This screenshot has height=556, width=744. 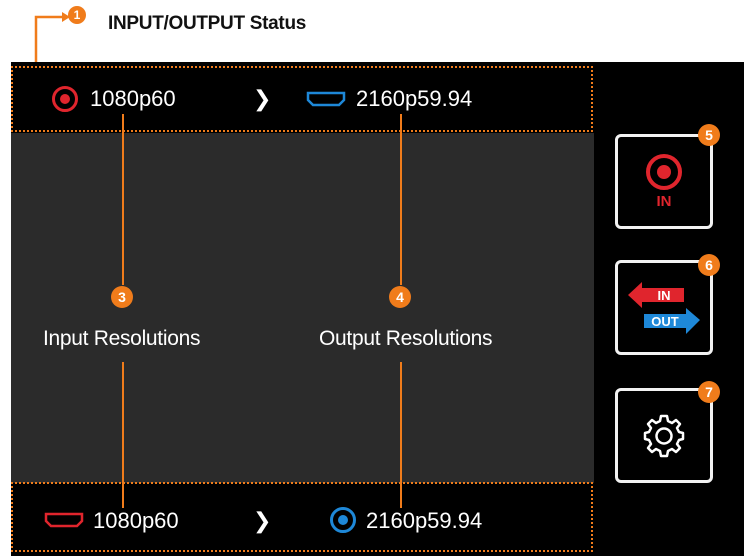 I want to click on swap-arrows-icon: IN OUT, so click(x=664, y=307).